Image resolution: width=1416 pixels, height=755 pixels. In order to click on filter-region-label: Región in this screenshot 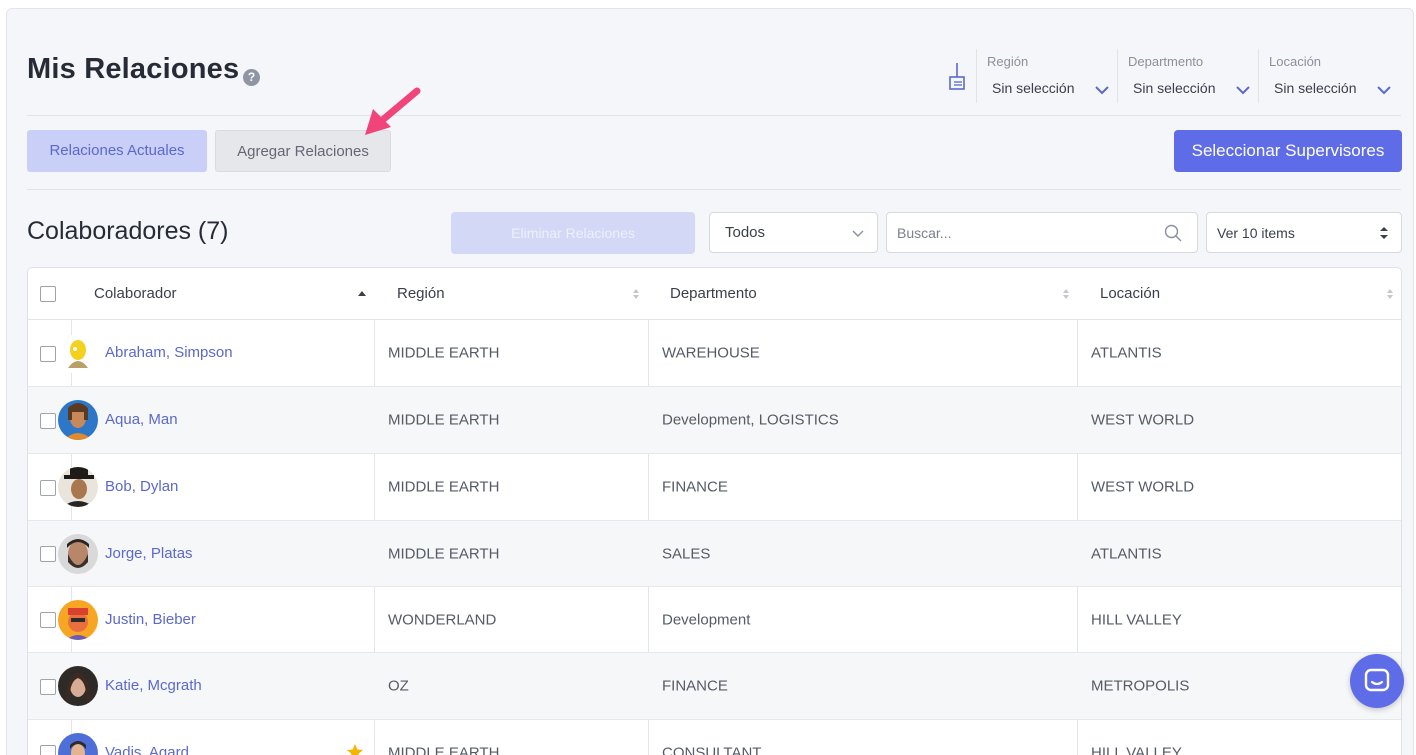, I will do `click(1008, 61)`.